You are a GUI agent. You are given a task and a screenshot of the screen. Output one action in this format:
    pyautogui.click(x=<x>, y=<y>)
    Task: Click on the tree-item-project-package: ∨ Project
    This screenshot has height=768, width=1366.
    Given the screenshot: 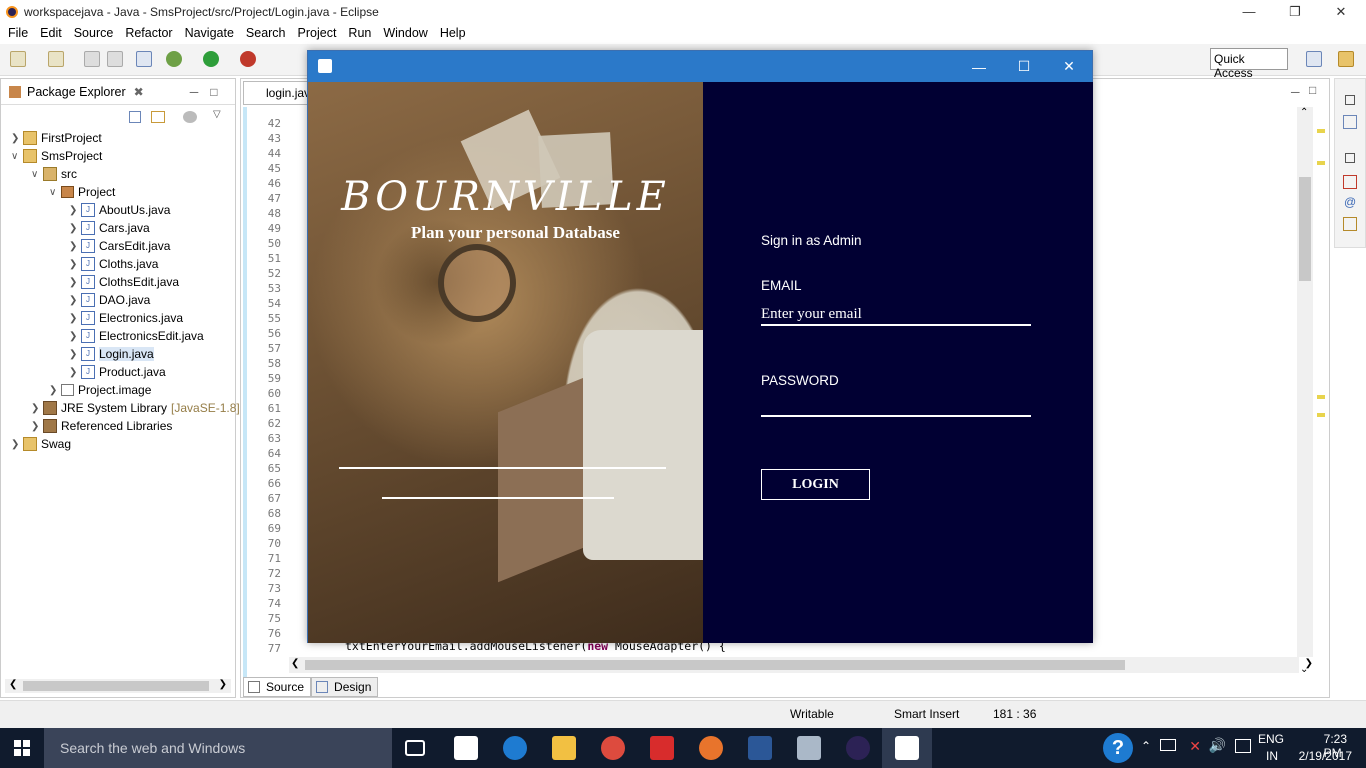 What is the action you would take?
    pyautogui.click(x=82, y=192)
    